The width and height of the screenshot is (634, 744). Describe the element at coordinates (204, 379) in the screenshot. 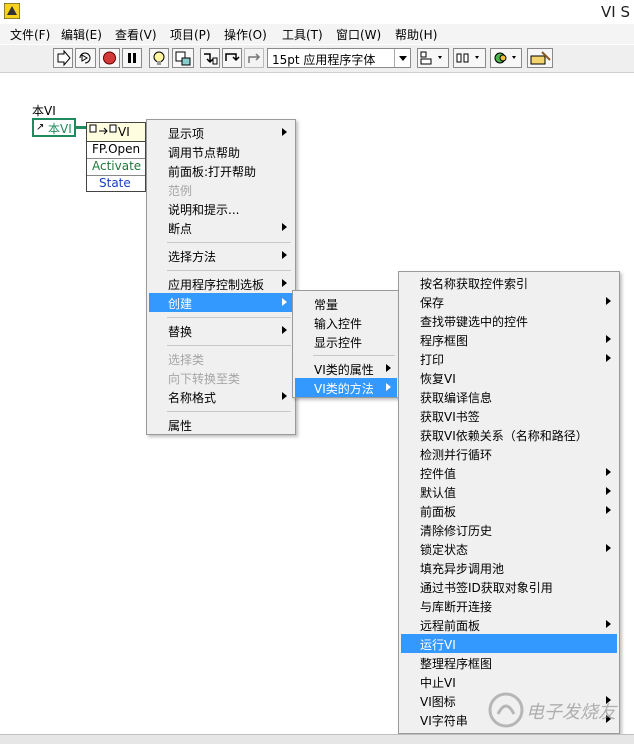

I see `menu-item-downcast: 向下转换至类` at that location.